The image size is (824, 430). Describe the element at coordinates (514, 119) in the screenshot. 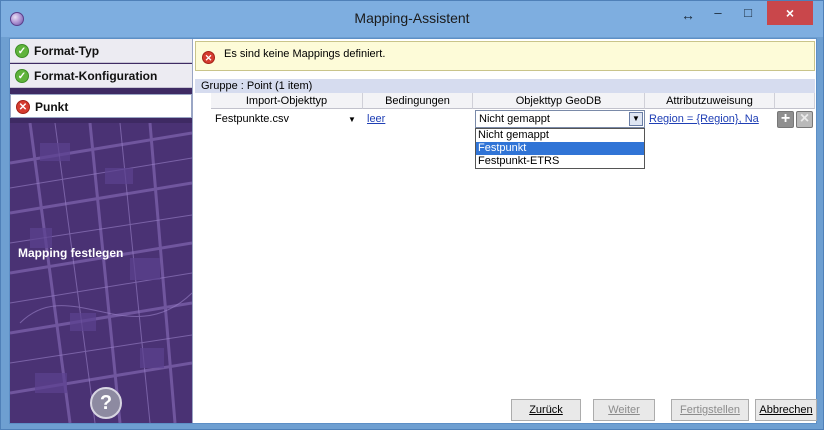

I see `geodb-type-value: Nicht gemappt` at that location.